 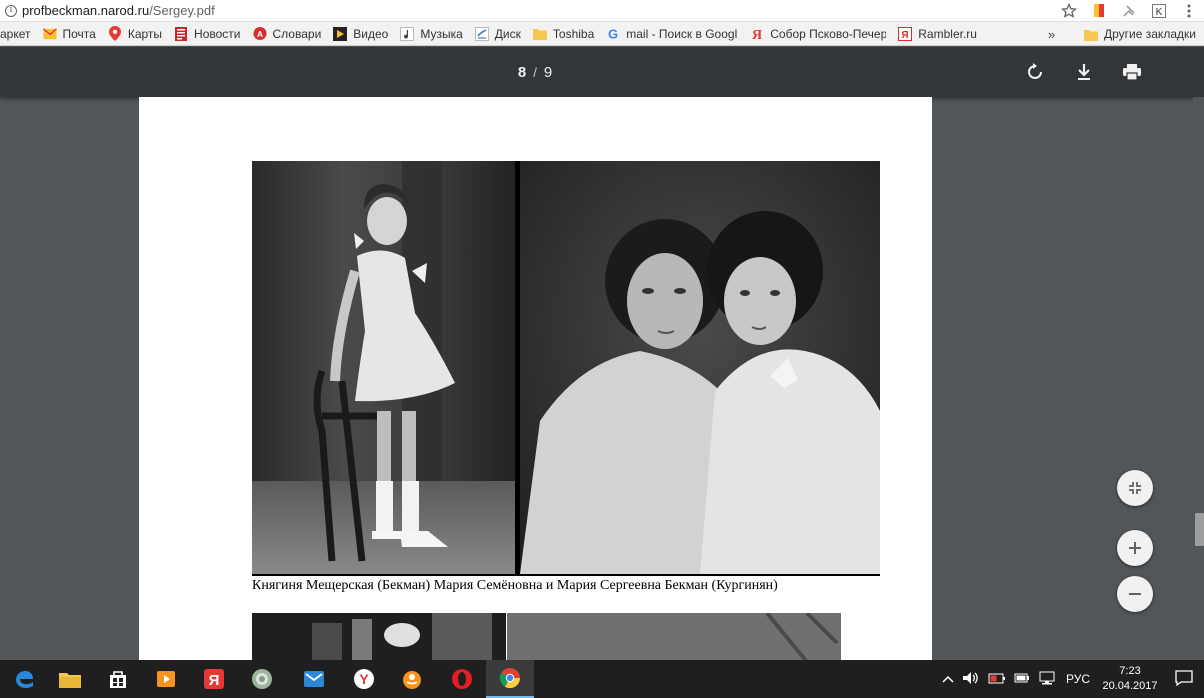 What do you see at coordinates (1130, 679) in the screenshot?
I see `clock: 7:23 20.04.2017` at bounding box center [1130, 679].